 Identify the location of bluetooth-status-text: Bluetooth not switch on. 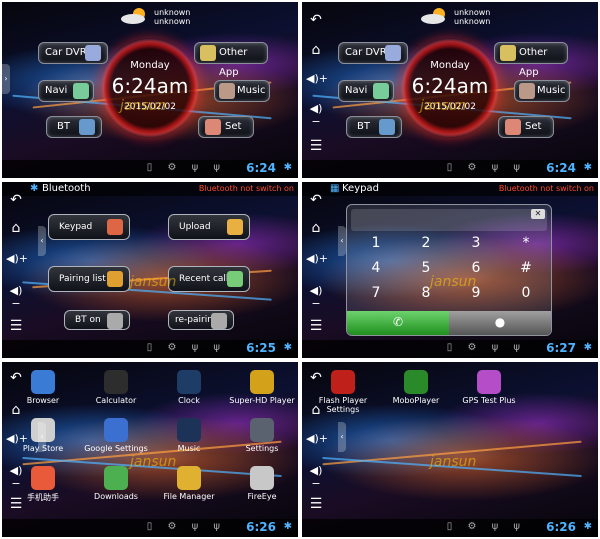
(246, 188).